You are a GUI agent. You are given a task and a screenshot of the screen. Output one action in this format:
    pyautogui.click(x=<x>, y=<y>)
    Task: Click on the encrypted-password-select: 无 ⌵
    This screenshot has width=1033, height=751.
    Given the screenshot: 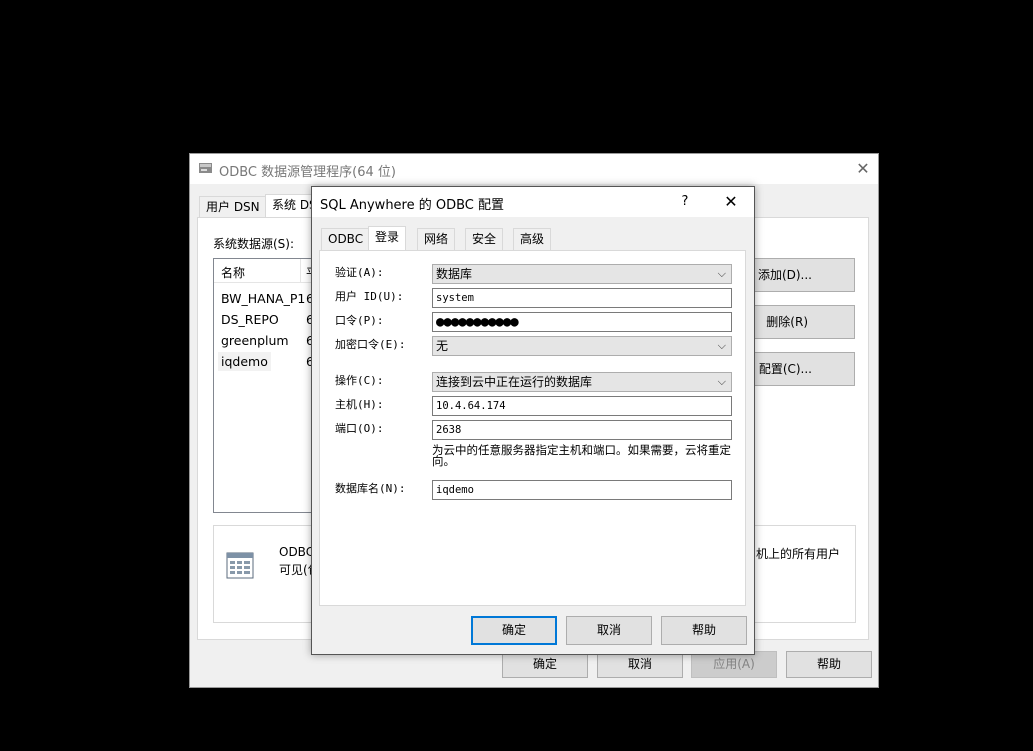 What is the action you would take?
    pyautogui.click(x=582, y=346)
    